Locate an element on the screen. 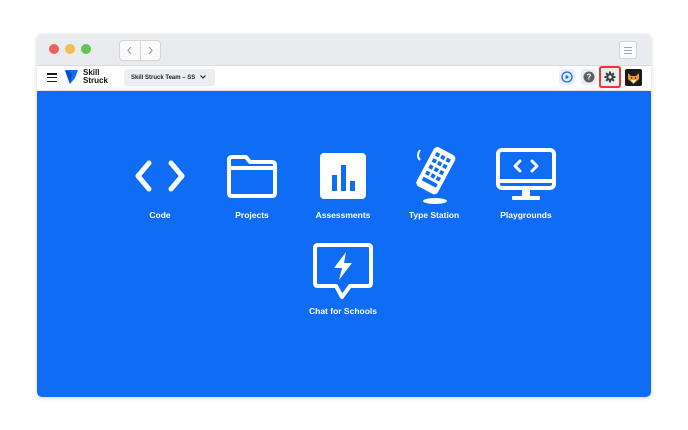  tile-assessments: Assessments is located at coordinates (343, 183).